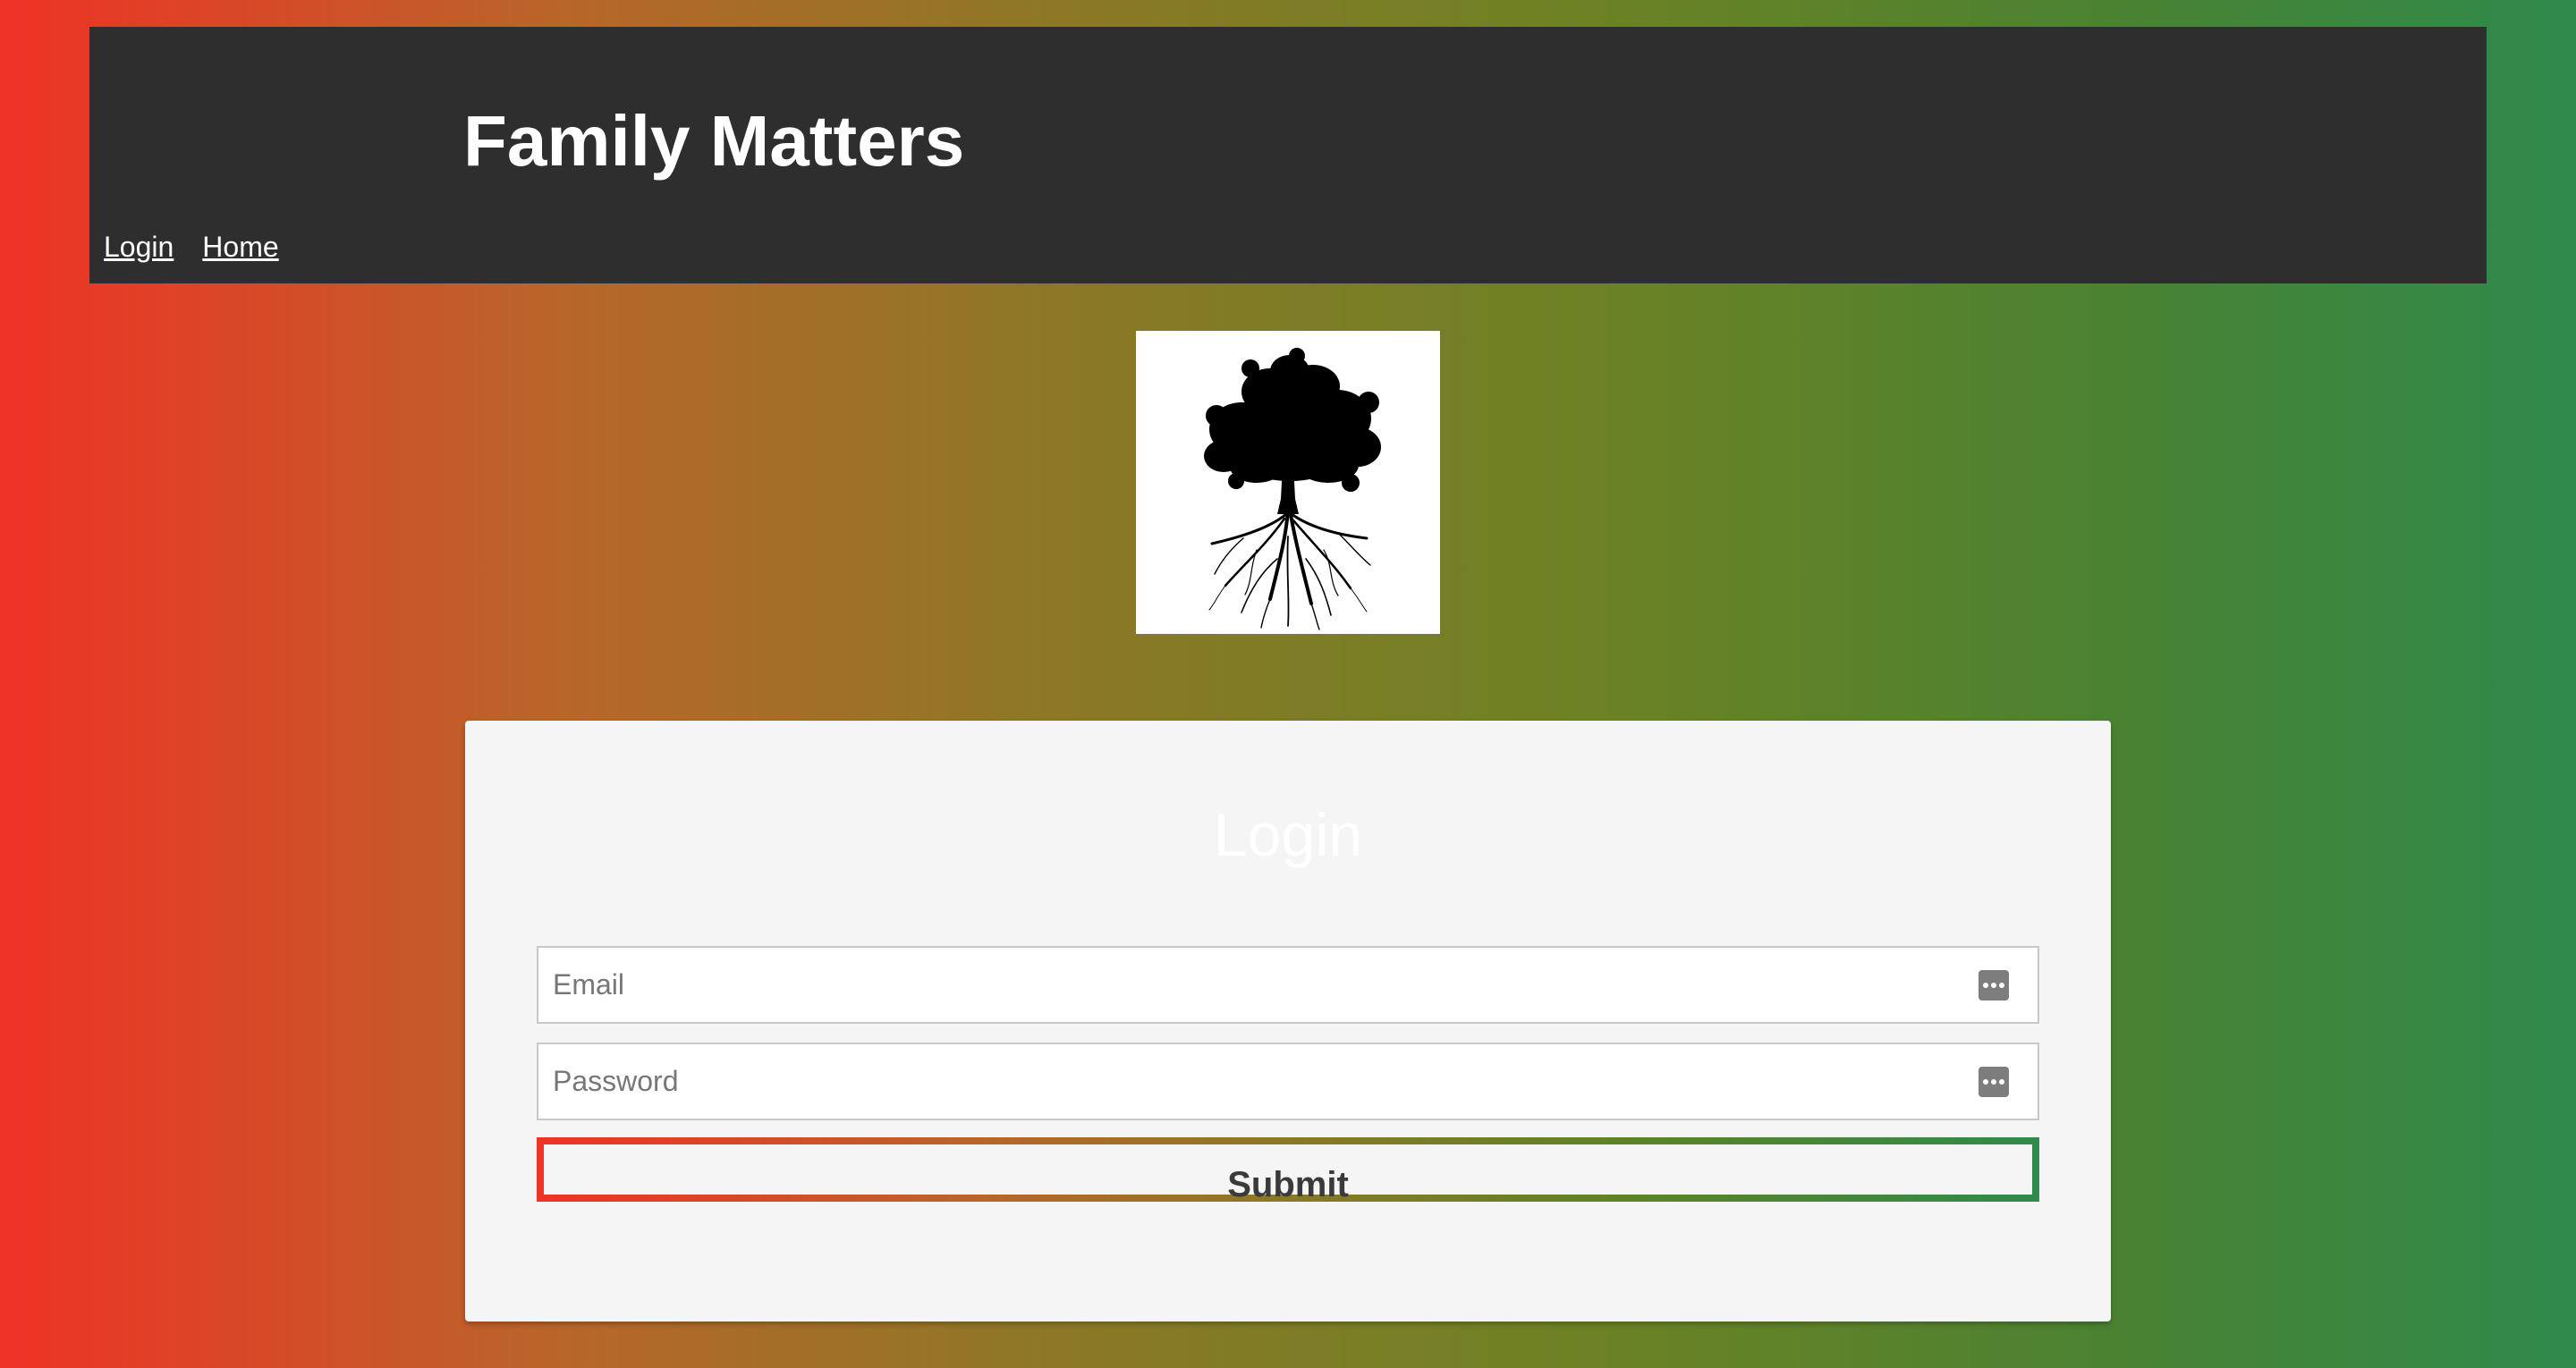 The width and height of the screenshot is (2576, 1368). What do you see at coordinates (191, 247) in the screenshot?
I see `main-nav: Login Home` at bounding box center [191, 247].